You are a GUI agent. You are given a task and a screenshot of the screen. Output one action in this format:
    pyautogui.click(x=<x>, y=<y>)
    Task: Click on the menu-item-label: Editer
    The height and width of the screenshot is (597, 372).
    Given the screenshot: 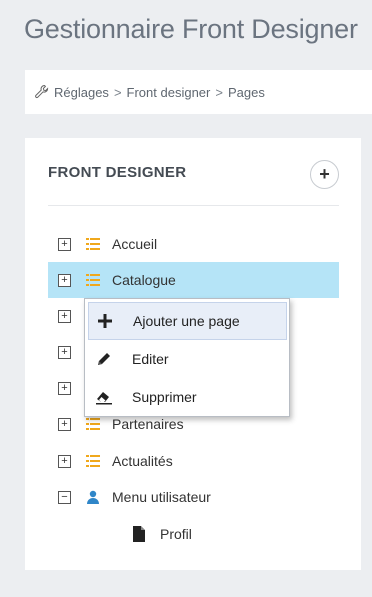 What is the action you would take?
    pyautogui.click(x=150, y=359)
    